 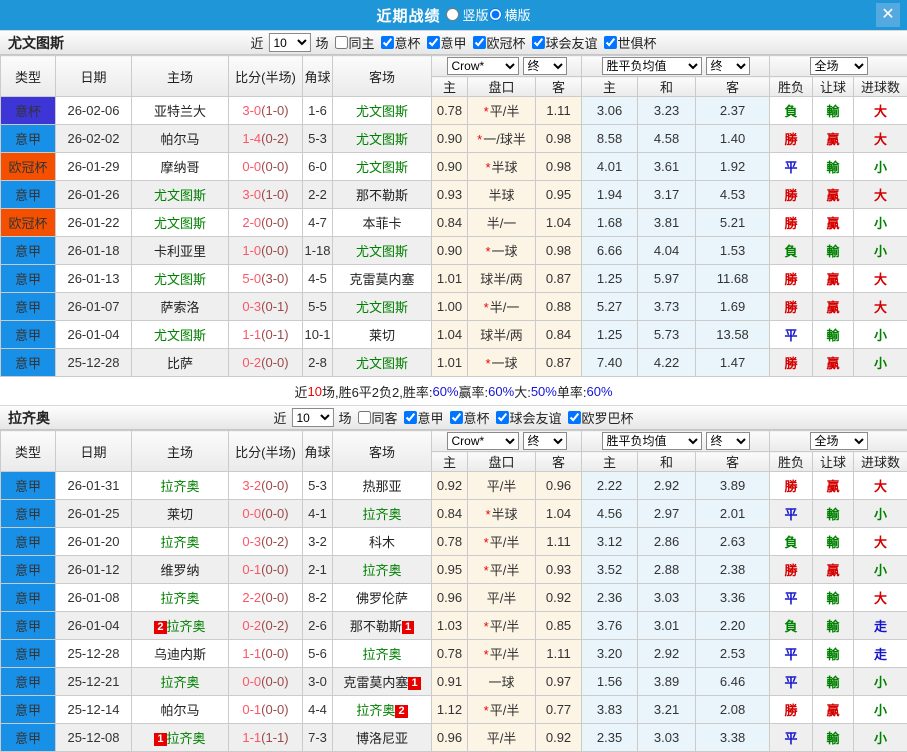 I want to click on avg-away-cell: 1.47, so click(x=733, y=362).